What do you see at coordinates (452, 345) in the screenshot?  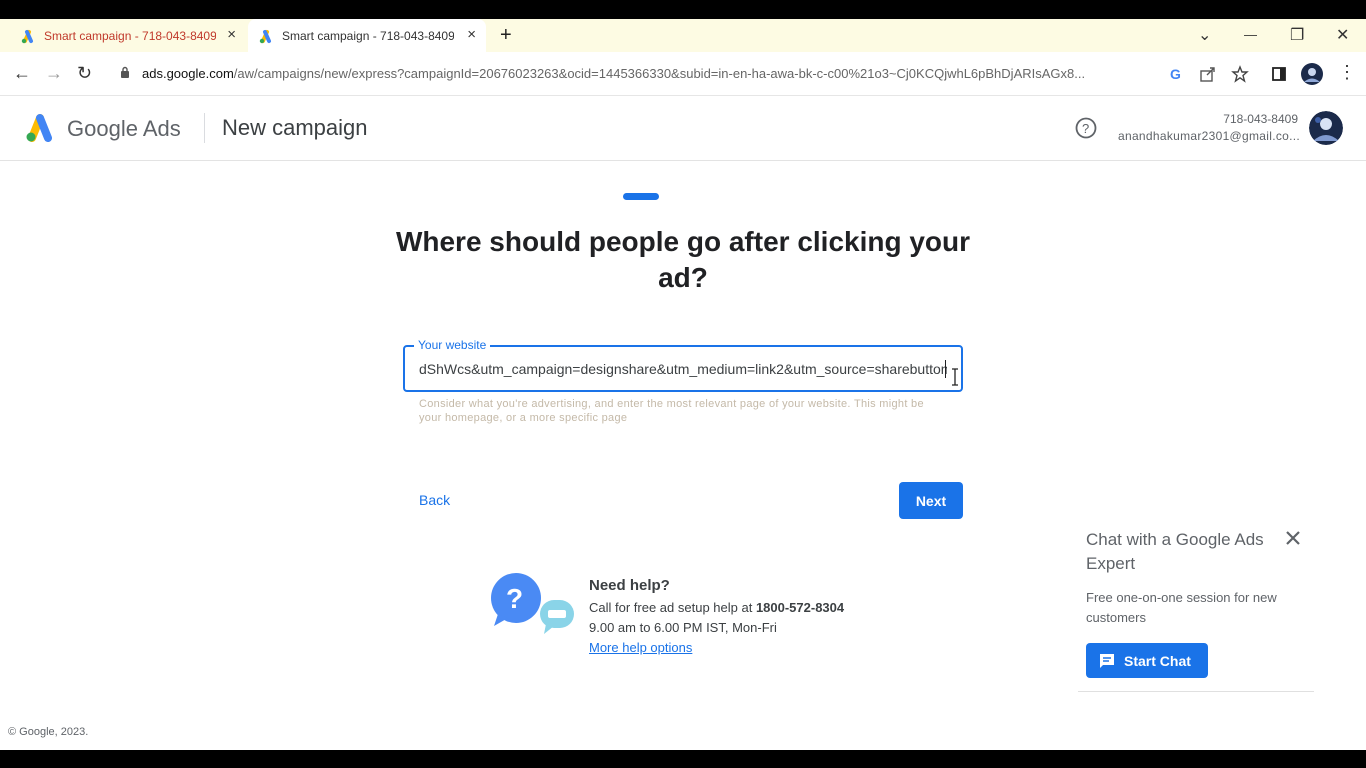 I see `website-input-label: Your website` at bounding box center [452, 345].